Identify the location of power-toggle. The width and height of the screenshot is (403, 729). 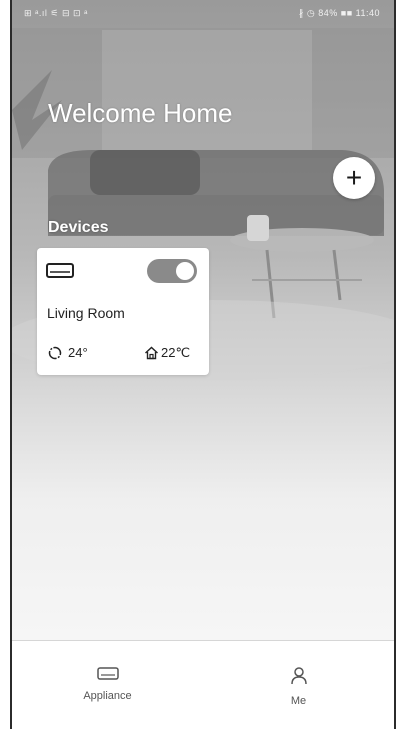
(172, 271).